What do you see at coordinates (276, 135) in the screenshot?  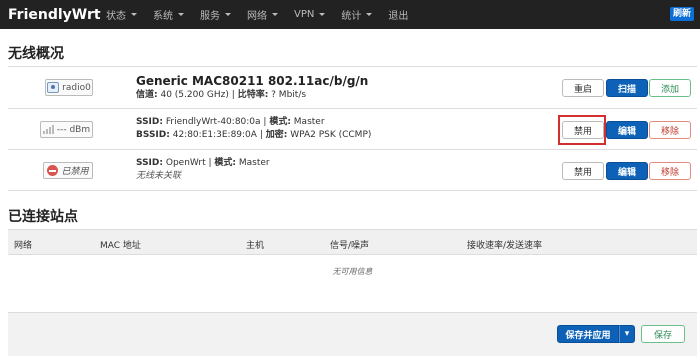 I see `encryption-label: 加密:` at bounding box center [276, 135].